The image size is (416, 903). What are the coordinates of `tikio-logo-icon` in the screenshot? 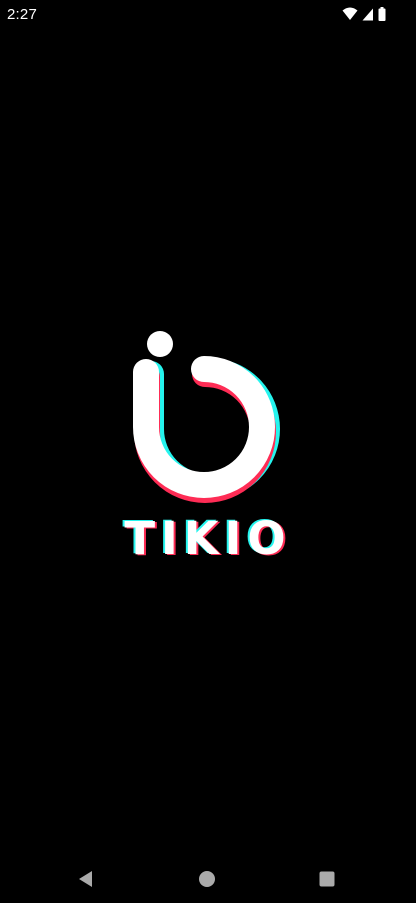 It's located at (206, 417).